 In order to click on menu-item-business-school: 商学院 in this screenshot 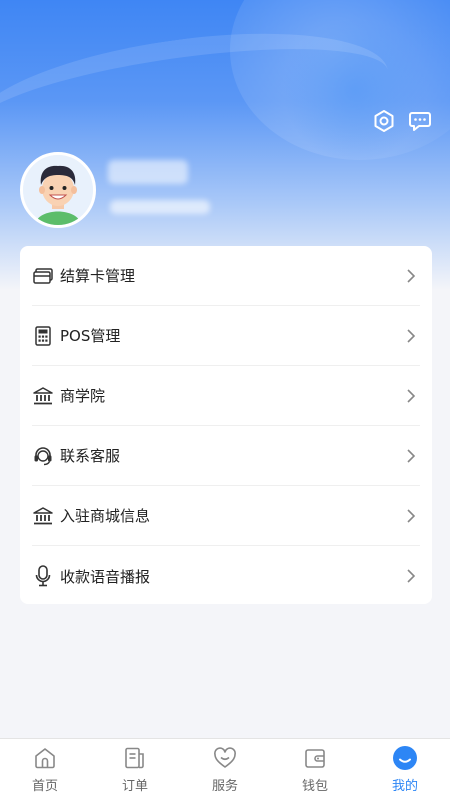, I will do `click(226, 396)`.